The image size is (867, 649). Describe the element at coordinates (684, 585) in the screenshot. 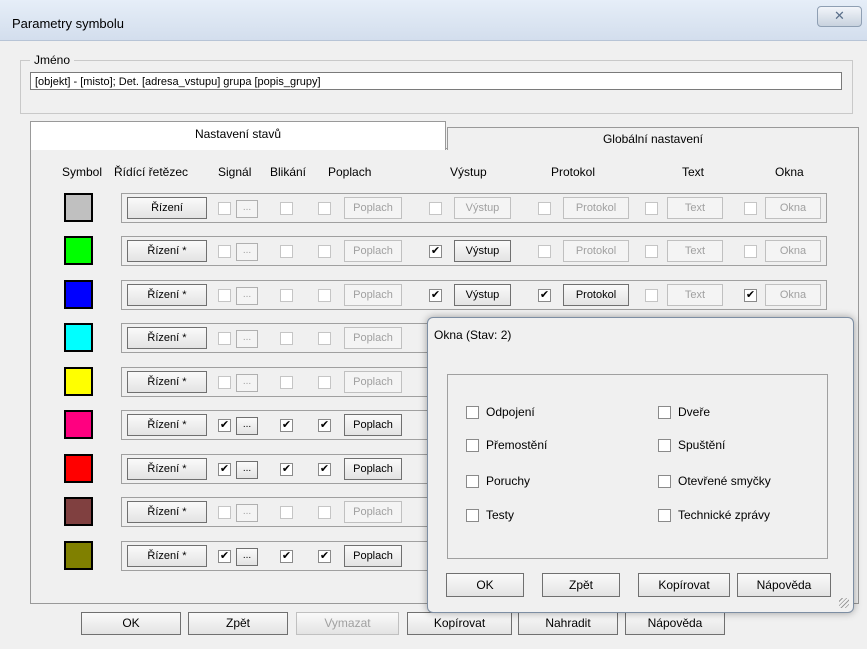

I see `popup-copy-button: Kopírovat` at that location.